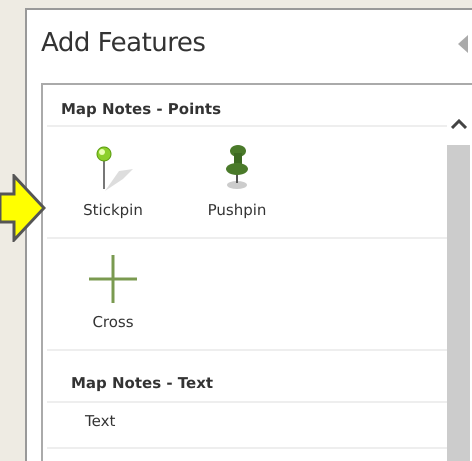  What do you see at coordinates (113, 179) in the screenshot?
I see `feature-template: Stickpin` at bounding box center [113, 179].